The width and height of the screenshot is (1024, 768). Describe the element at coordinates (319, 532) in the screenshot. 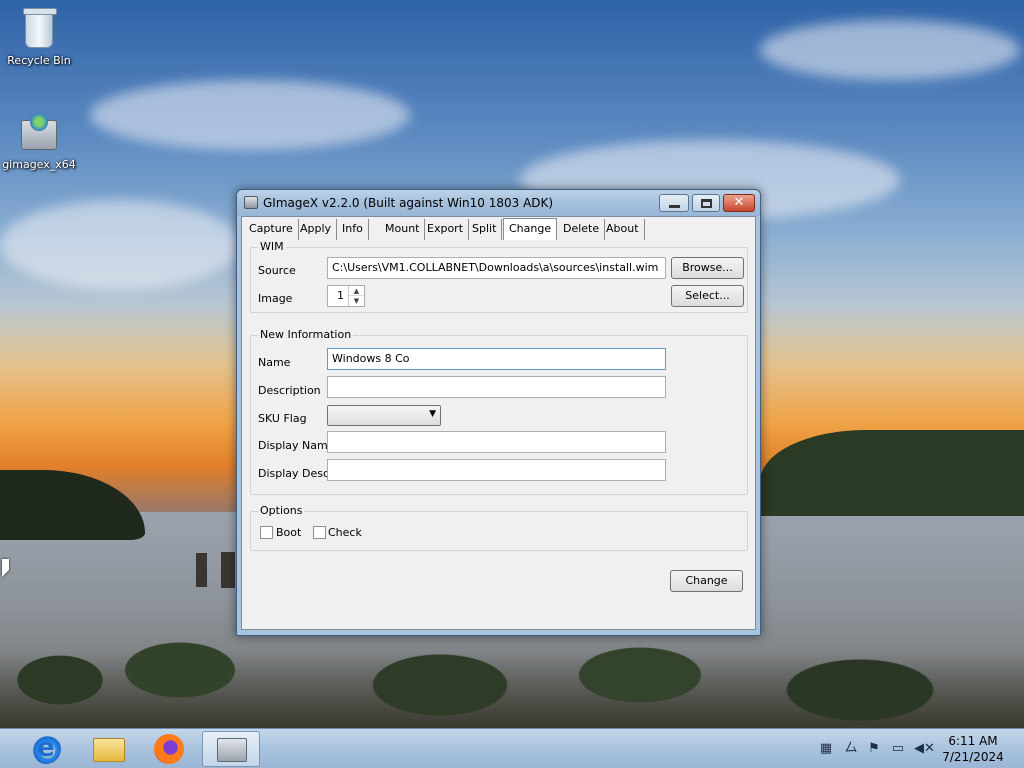

I see `check-checkbox` at that location.